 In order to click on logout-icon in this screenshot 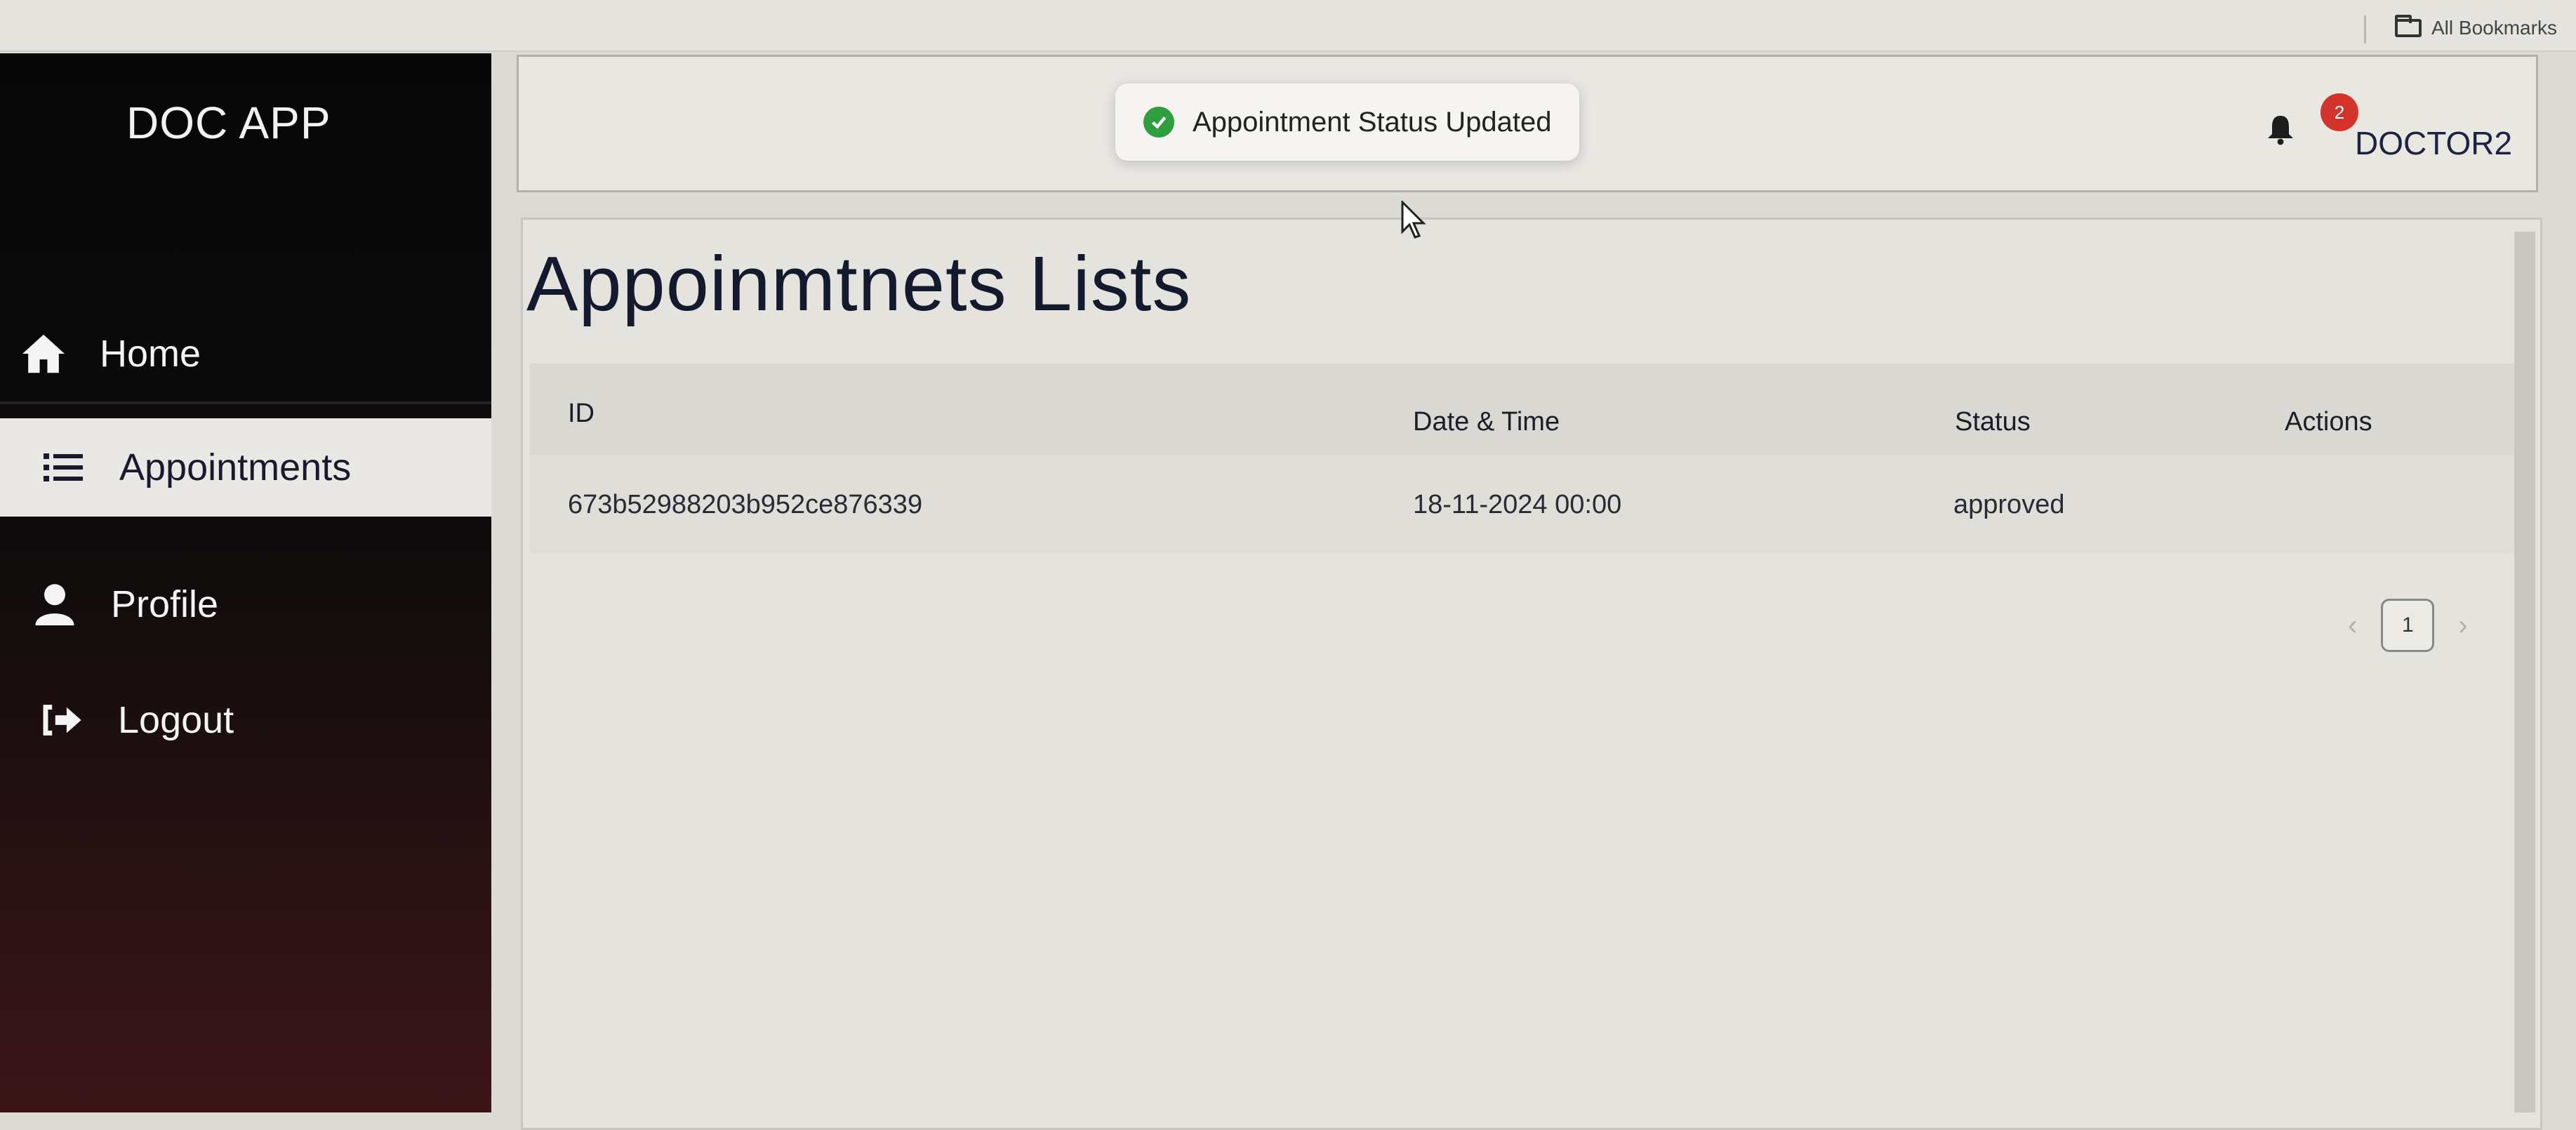, I will do `click(62, 720)`.